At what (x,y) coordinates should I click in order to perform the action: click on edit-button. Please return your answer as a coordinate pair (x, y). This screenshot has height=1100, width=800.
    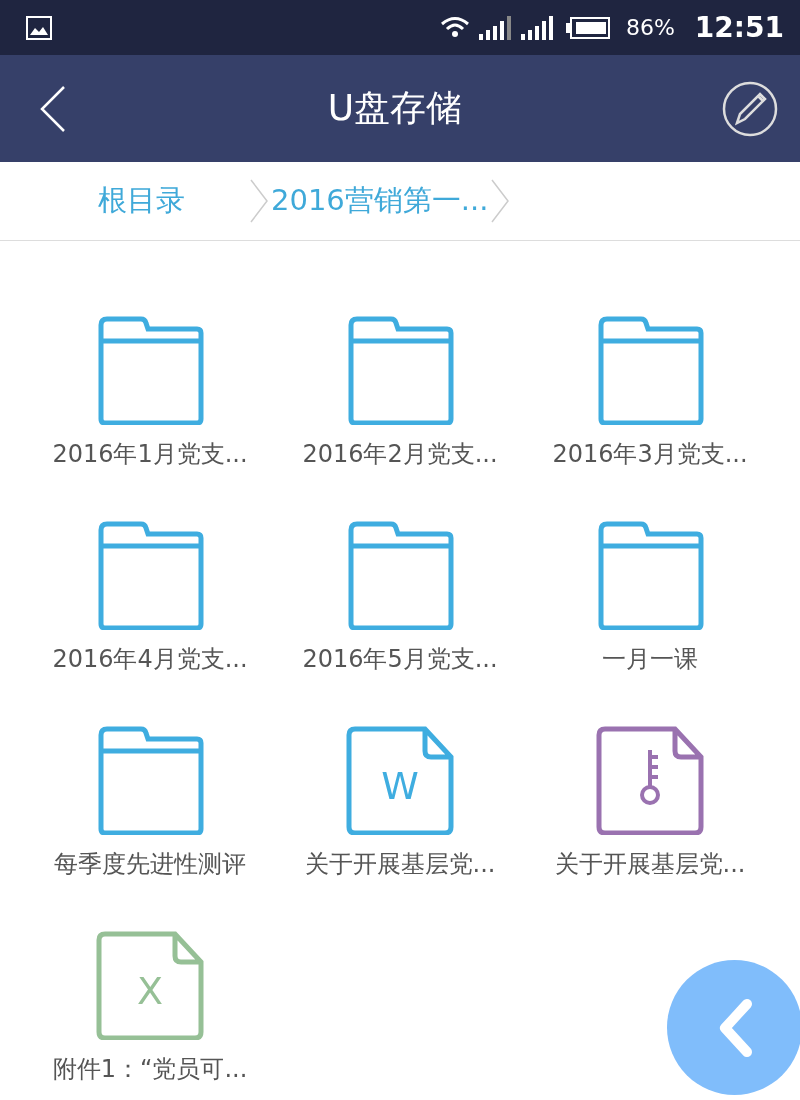
    Looking at the image, I should click on (750, 108).